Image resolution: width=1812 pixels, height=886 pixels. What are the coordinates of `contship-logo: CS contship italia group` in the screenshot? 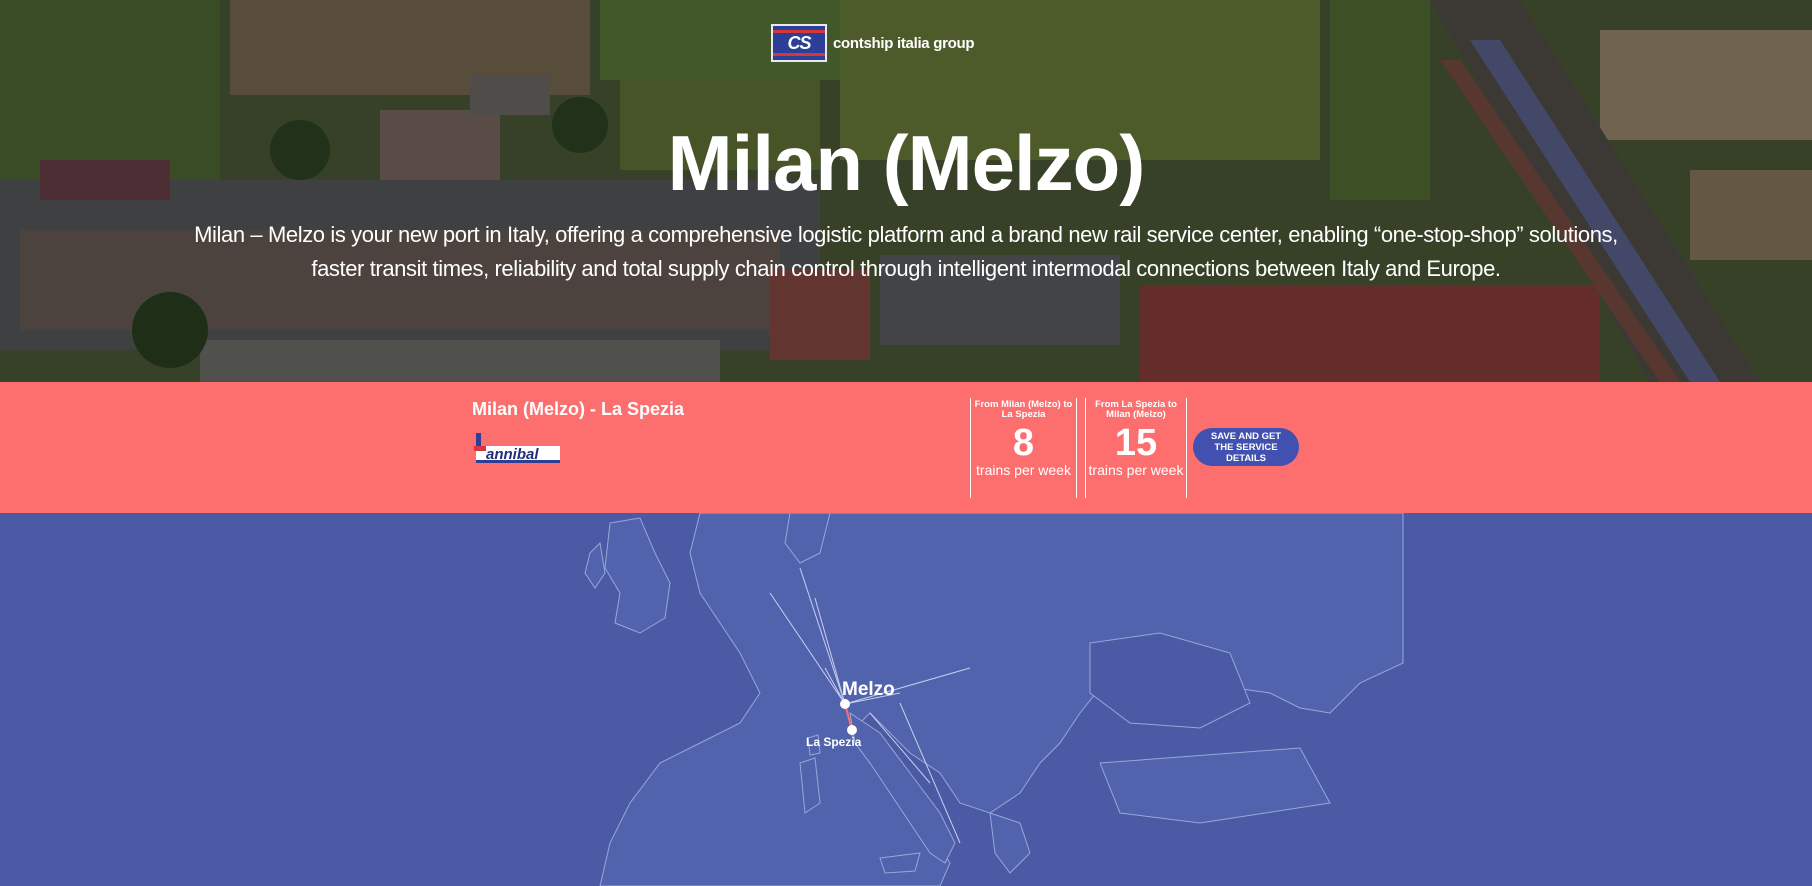 It's located at (873, 43).